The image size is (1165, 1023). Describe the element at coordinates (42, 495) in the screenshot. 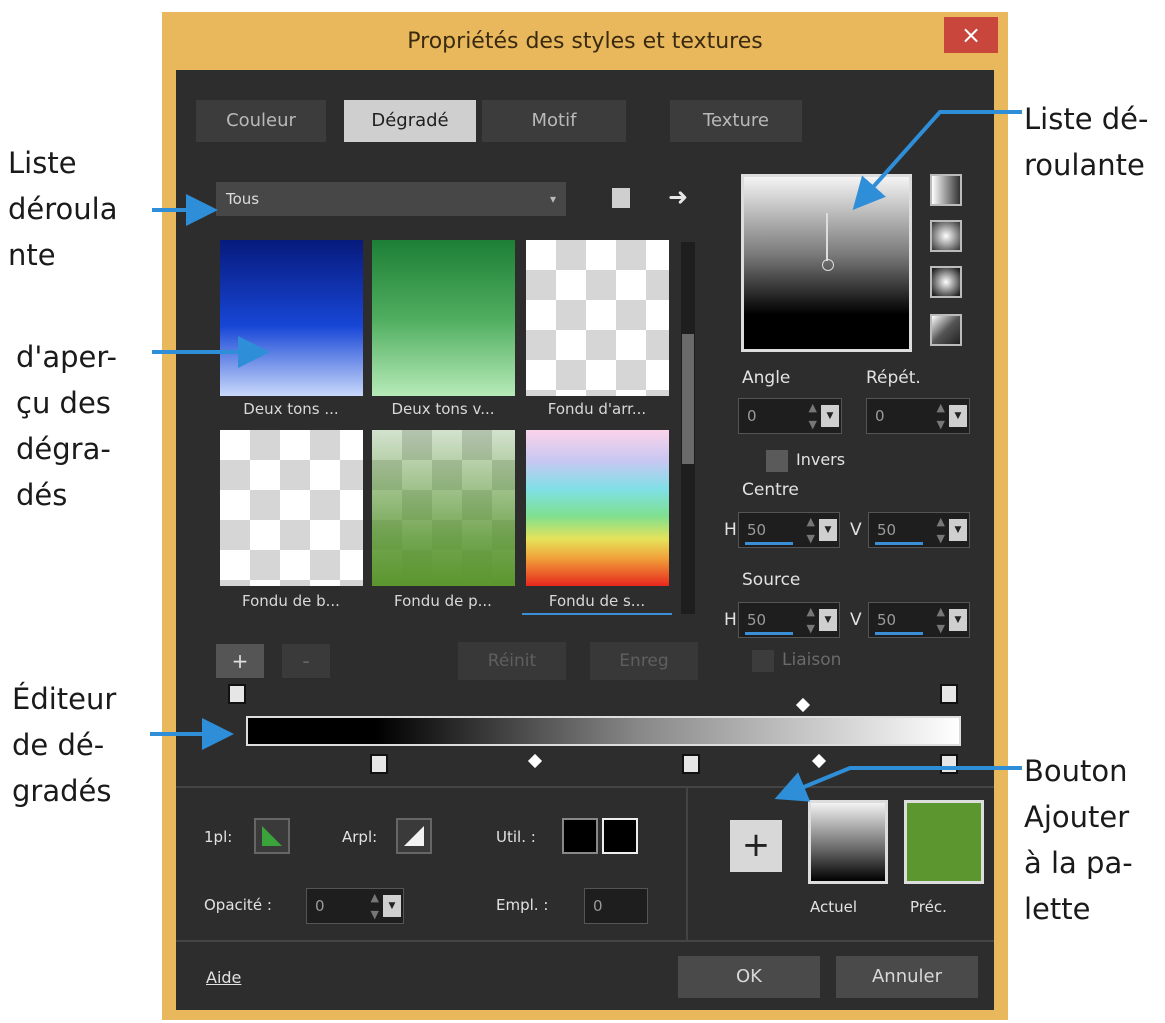

I see `anno-line: dés` at that location.